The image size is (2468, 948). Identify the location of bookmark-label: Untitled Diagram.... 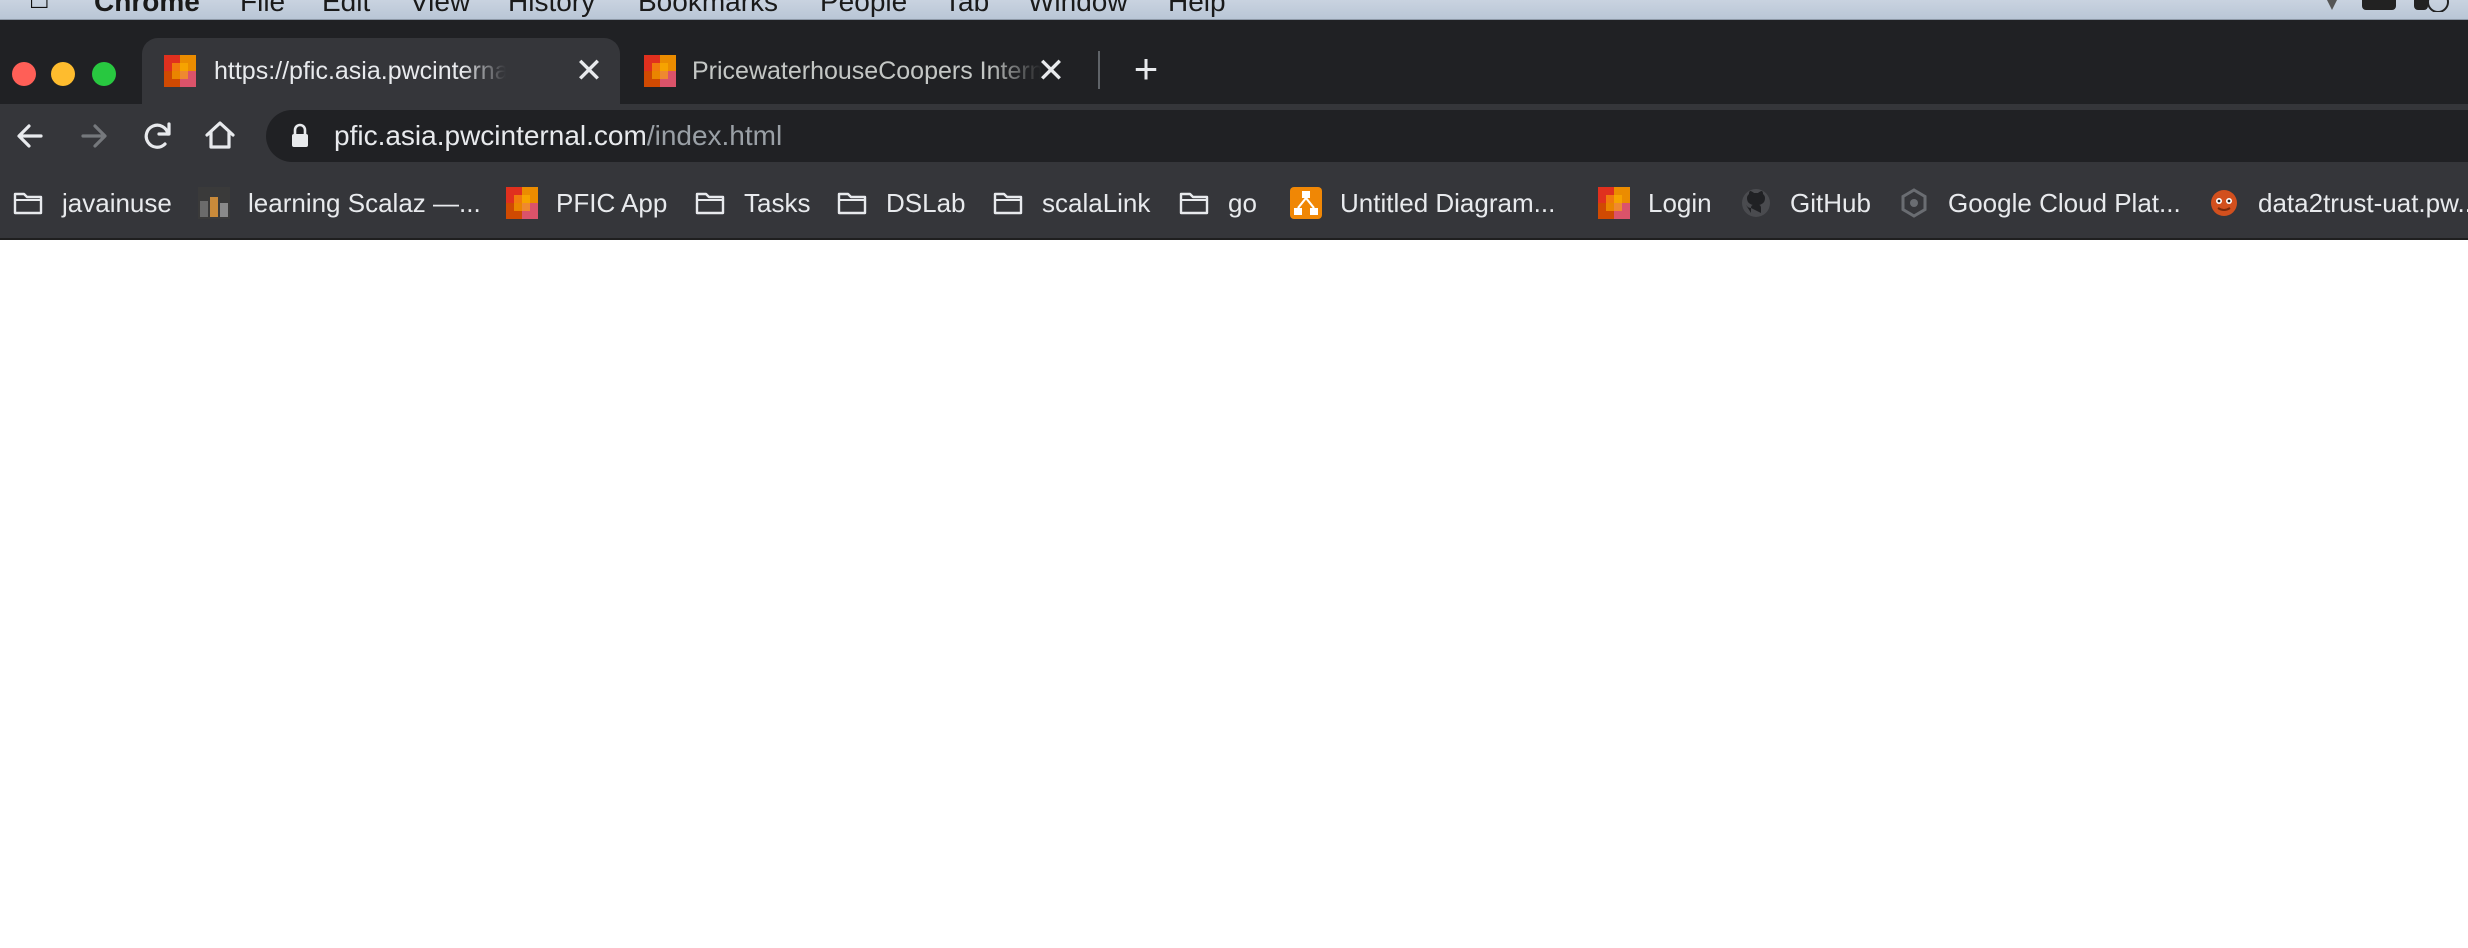
(1448, 202).